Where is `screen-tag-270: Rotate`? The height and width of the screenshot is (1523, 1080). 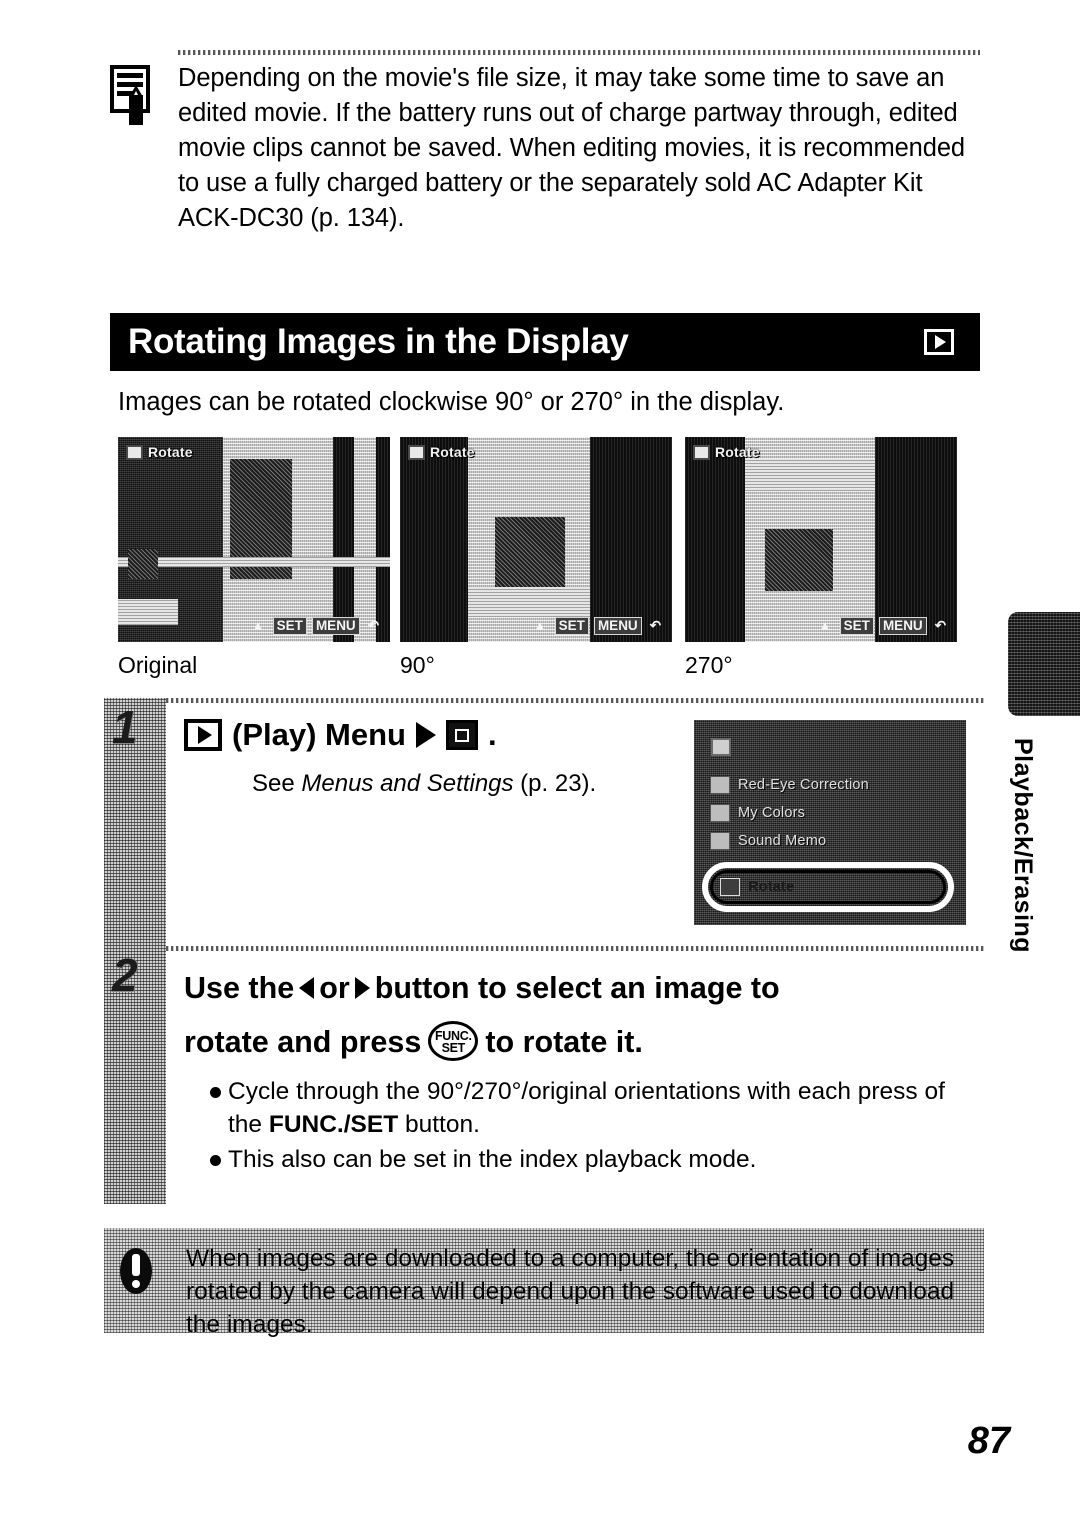
screen-tag-270: Rotate is located at coordinates (726, 452).